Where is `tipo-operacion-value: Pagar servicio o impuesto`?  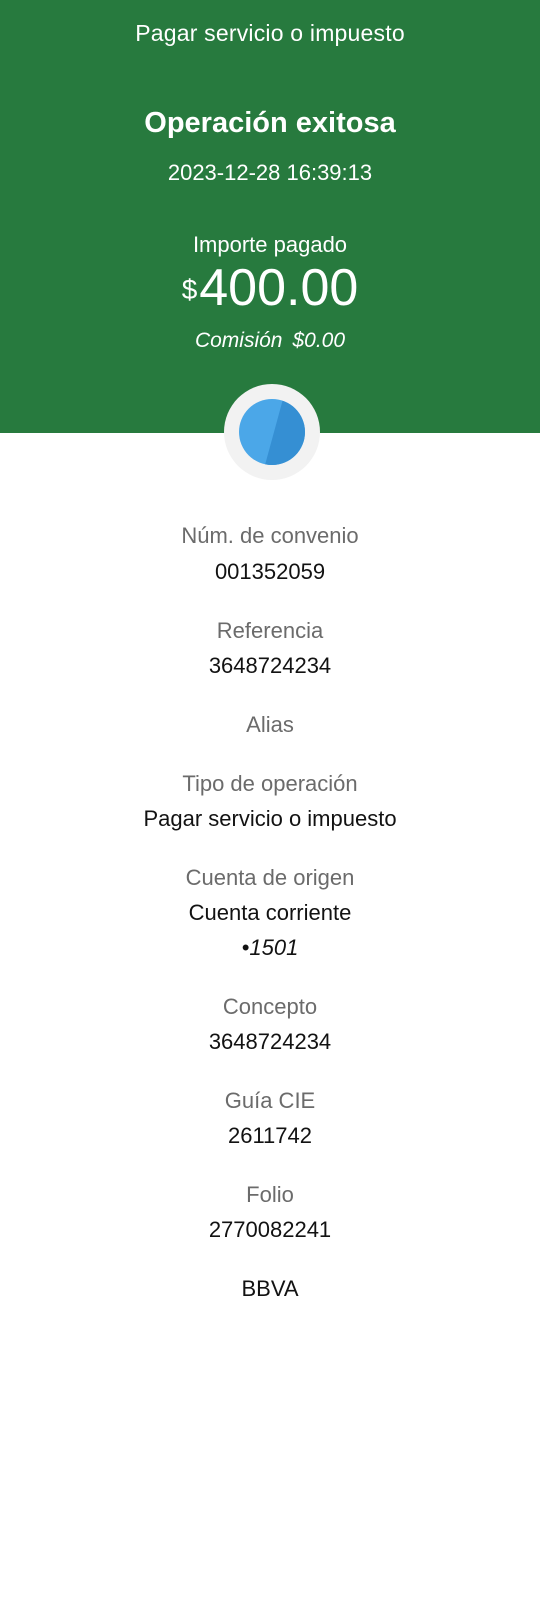
tipo-operacion-value: Pagar servicio o impuesto is located at coordinates (270, 818).